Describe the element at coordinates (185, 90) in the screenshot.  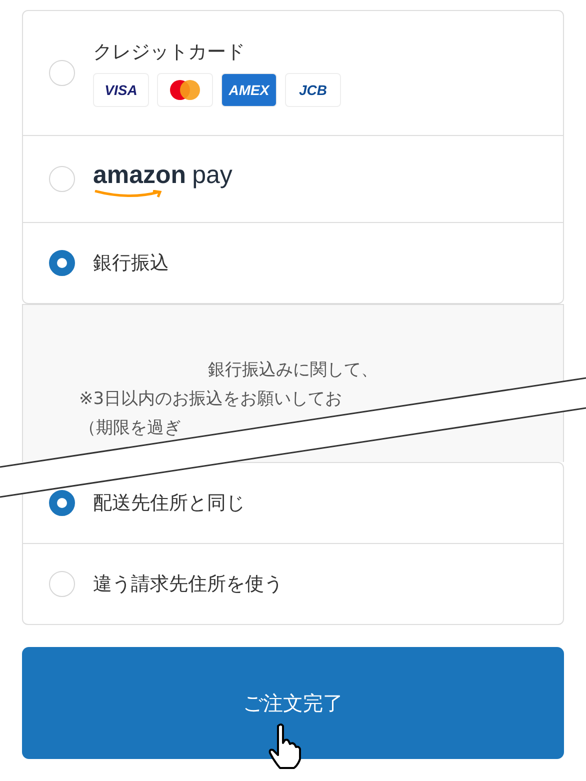
I see `mastercard-logo` at that location.